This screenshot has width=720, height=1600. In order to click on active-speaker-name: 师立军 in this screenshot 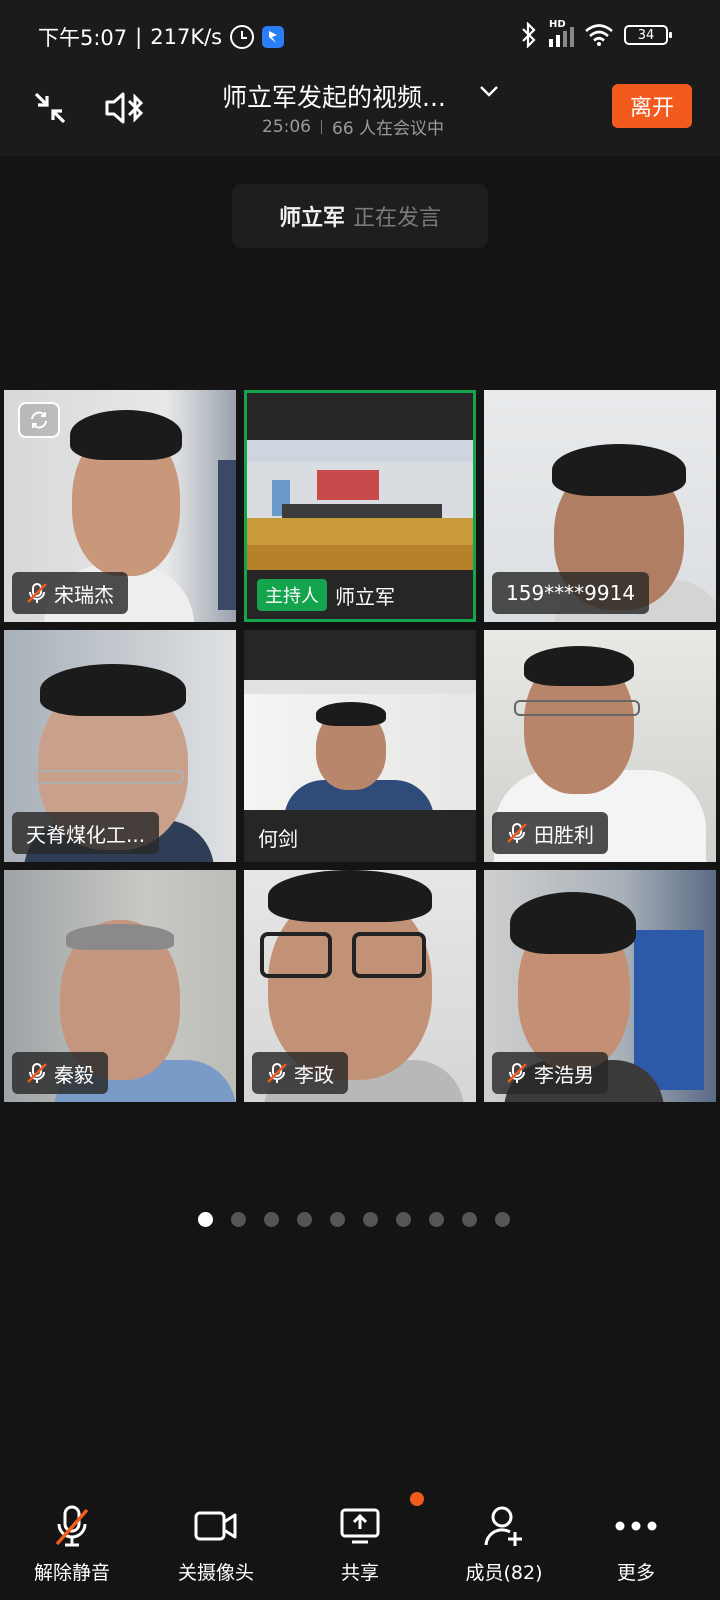, I will do `click(311, 218)`.